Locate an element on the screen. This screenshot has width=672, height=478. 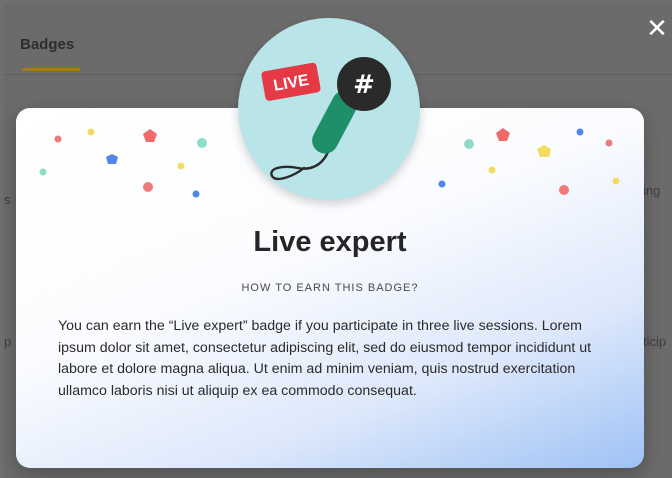
tab-active-indicator is located at coordinates (51, 69).